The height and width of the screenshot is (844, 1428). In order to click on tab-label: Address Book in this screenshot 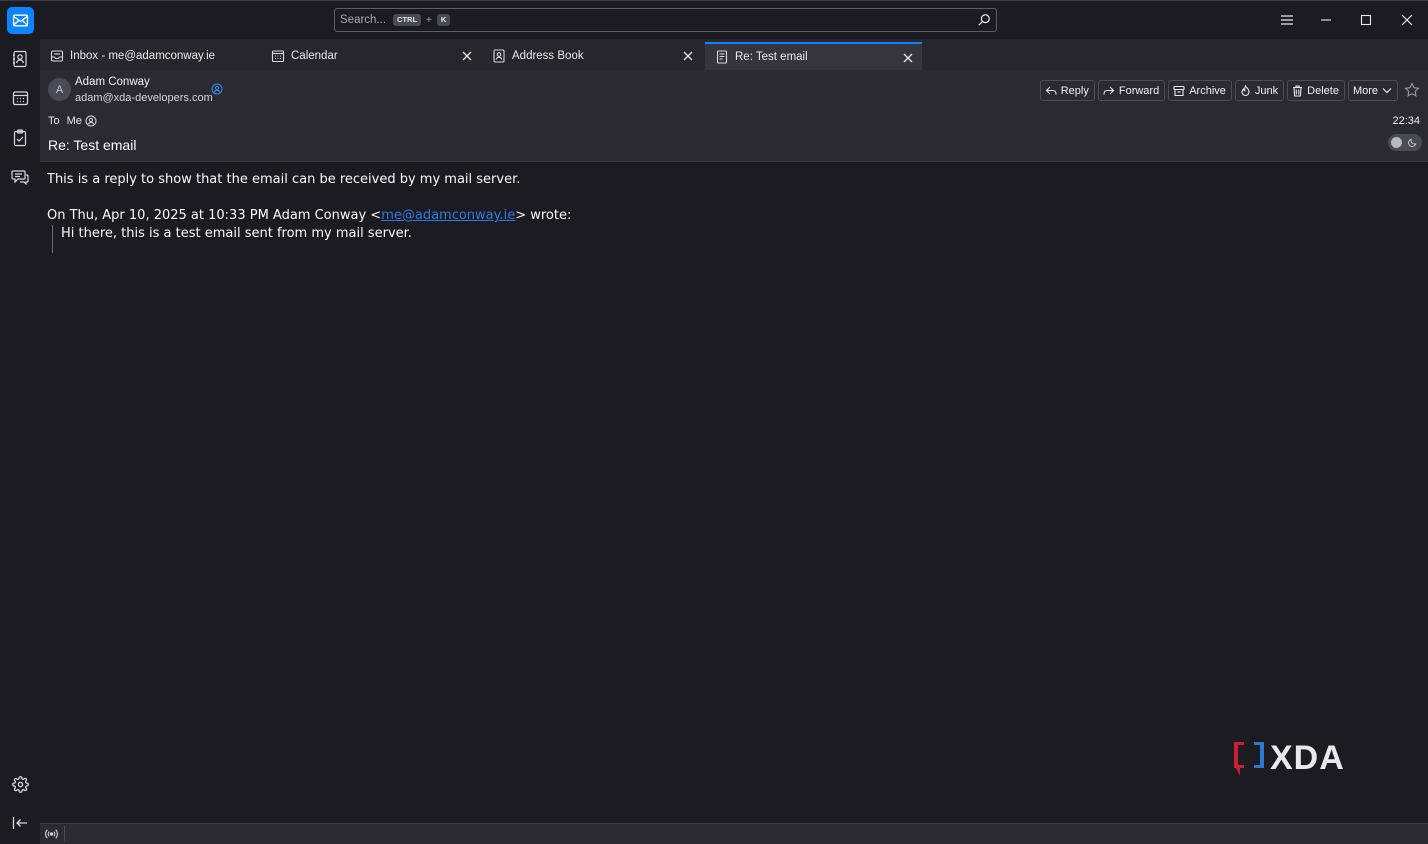, I will do `click(548, 56)`.